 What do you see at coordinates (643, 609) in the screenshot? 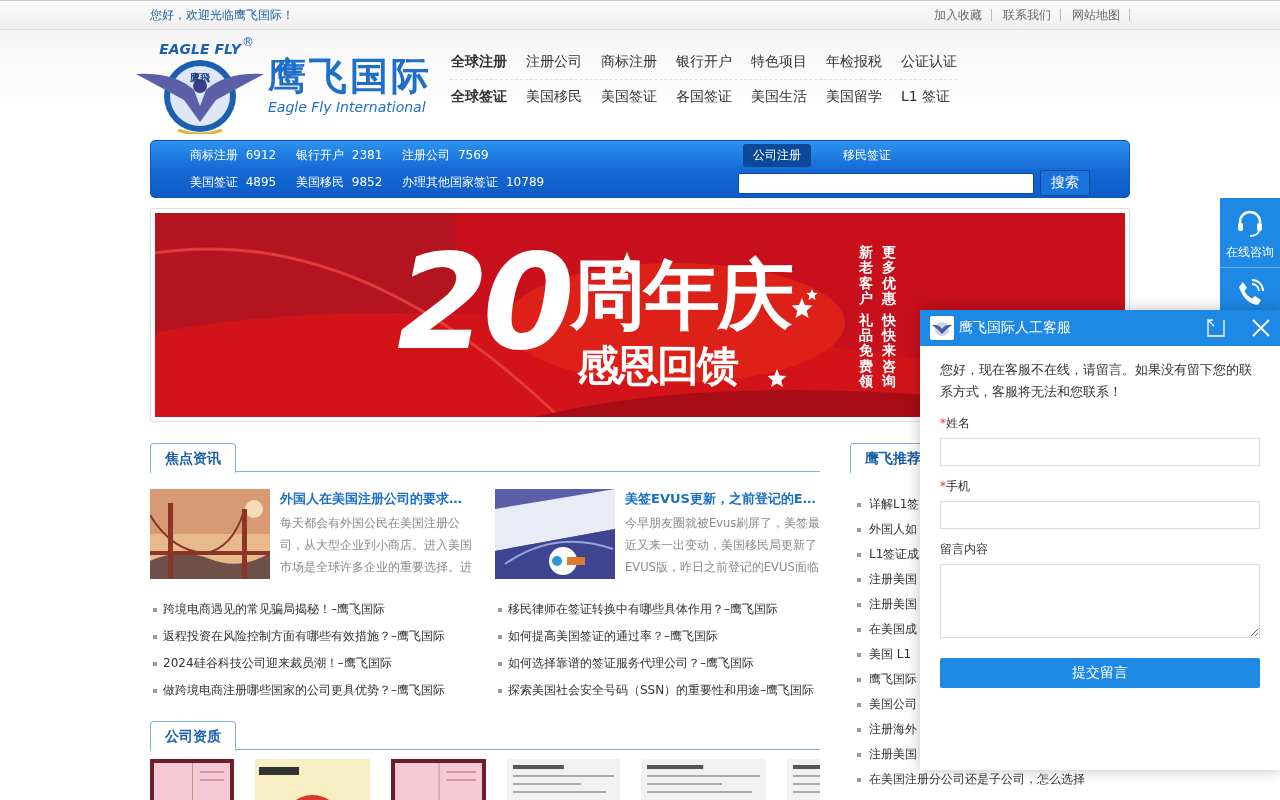
I see `article-link: 移民律师在签证转换中有哪些具体作用？–鹰飞国际` at bounding box center [643, 609].